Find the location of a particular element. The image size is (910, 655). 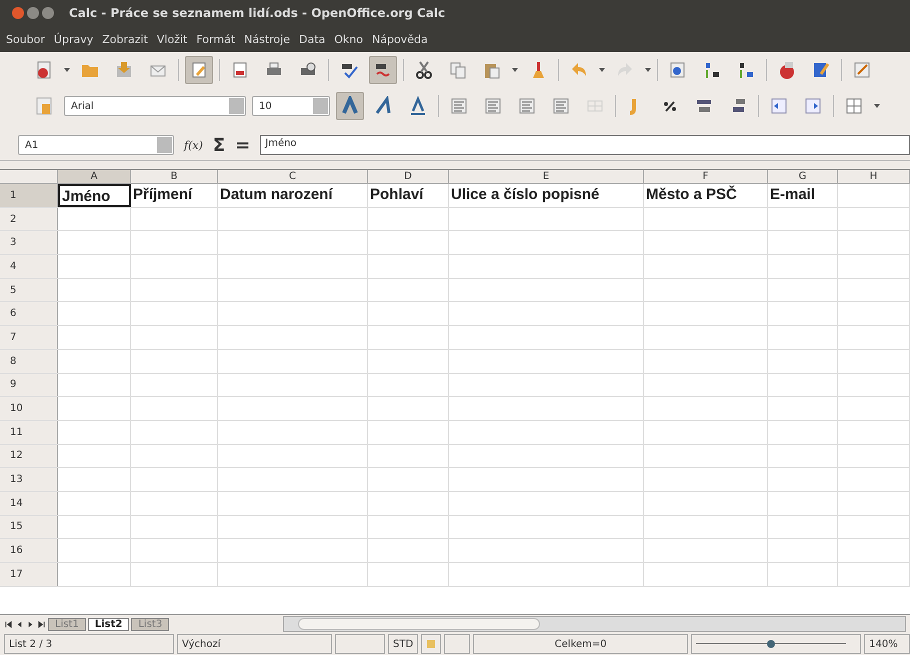

table-cell: Jméno is located at coordinates (94, 195).